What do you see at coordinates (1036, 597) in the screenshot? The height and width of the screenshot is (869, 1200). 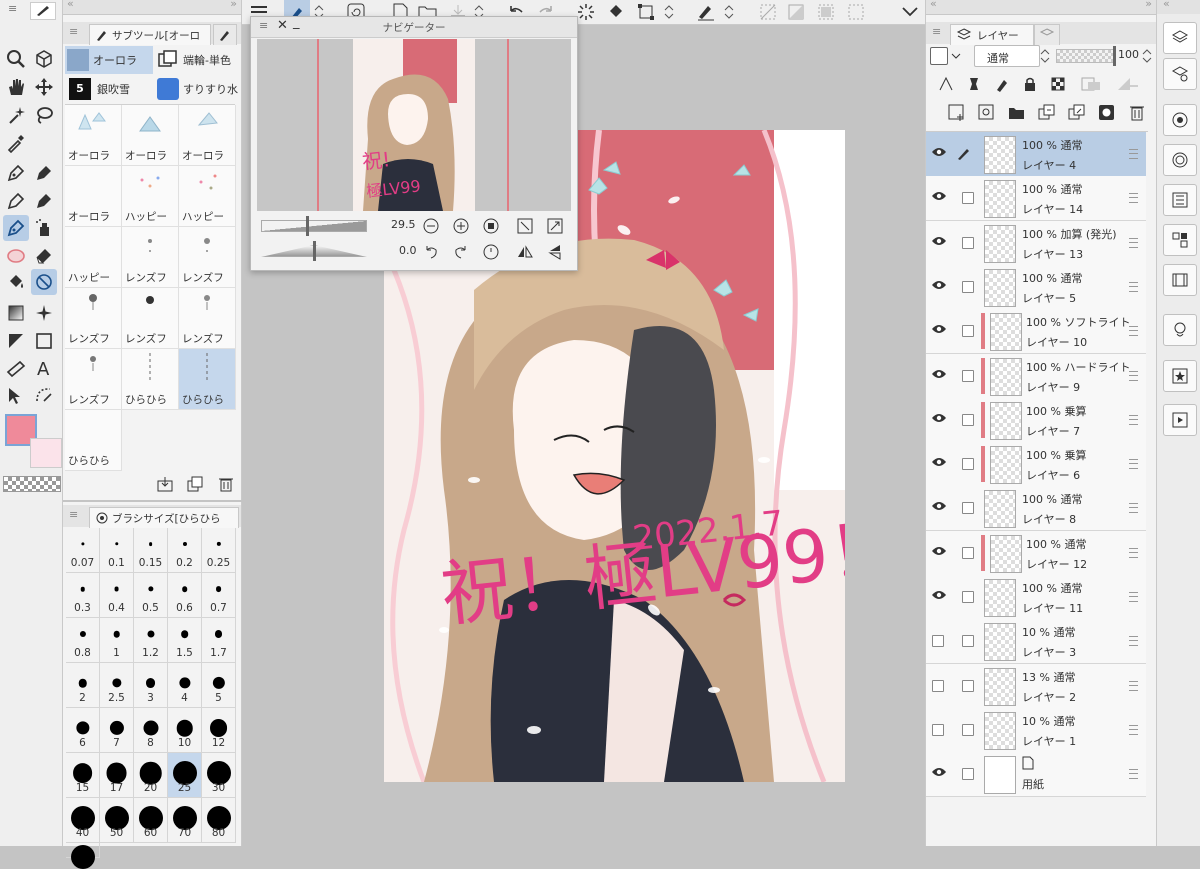 I see `layer-row: 100 % 通常 レイヤー 11` at bounding box center [1036, 597].